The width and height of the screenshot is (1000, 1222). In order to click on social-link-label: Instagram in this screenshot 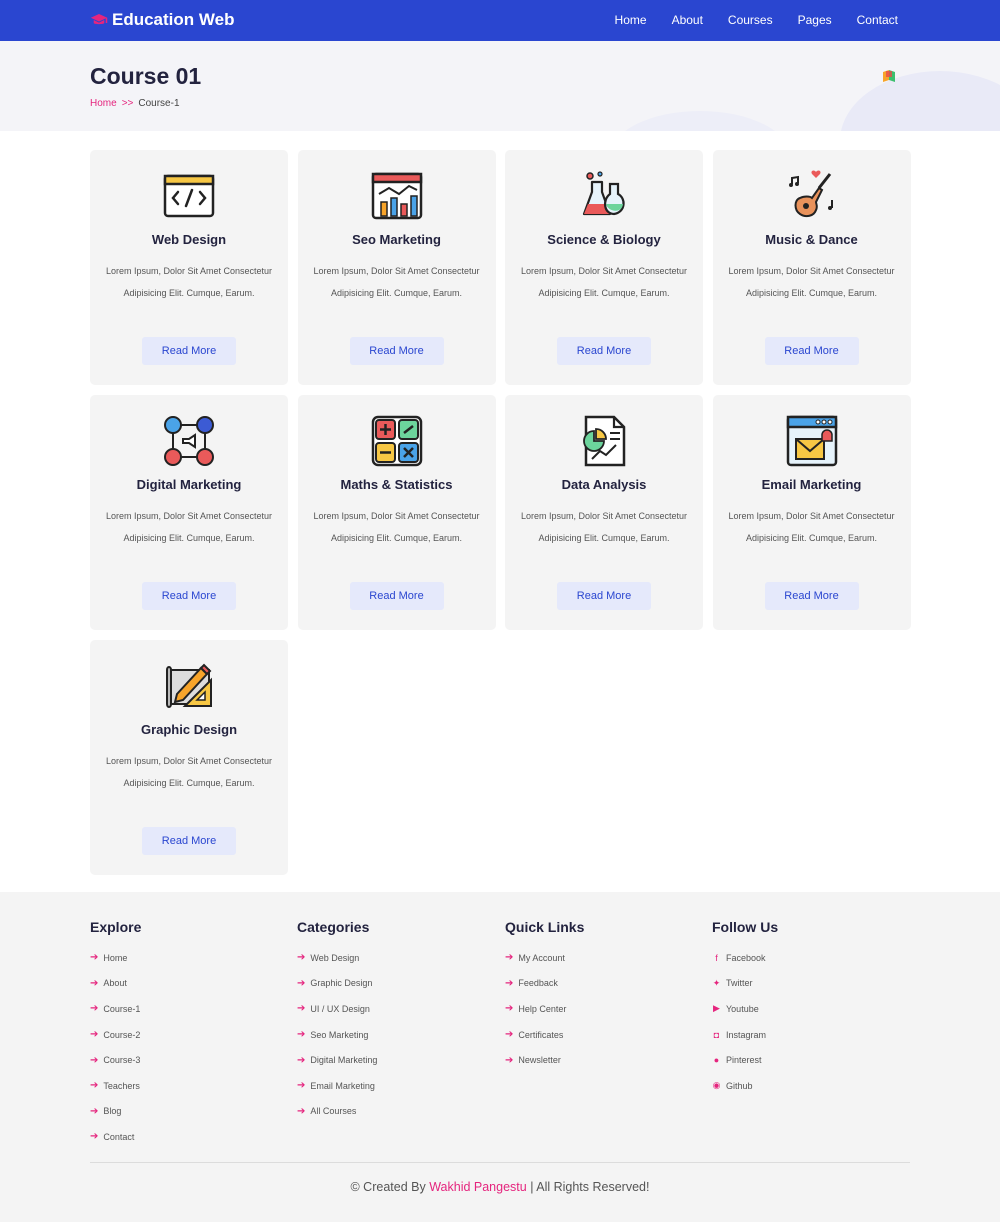, I will do `click(746, 1034)`.